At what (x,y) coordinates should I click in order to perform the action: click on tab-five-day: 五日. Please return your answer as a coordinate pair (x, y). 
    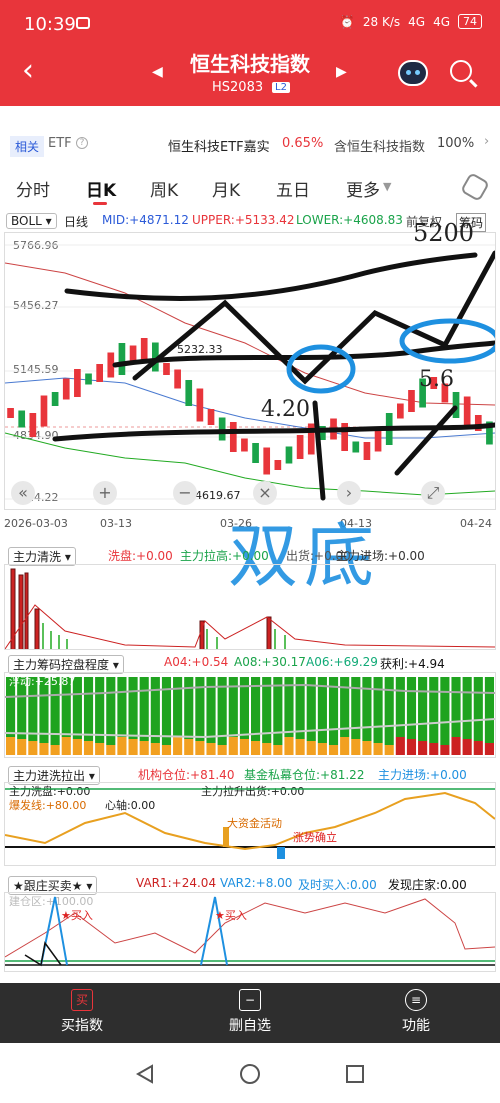
    Looking at the image, I should click on (293, 188).